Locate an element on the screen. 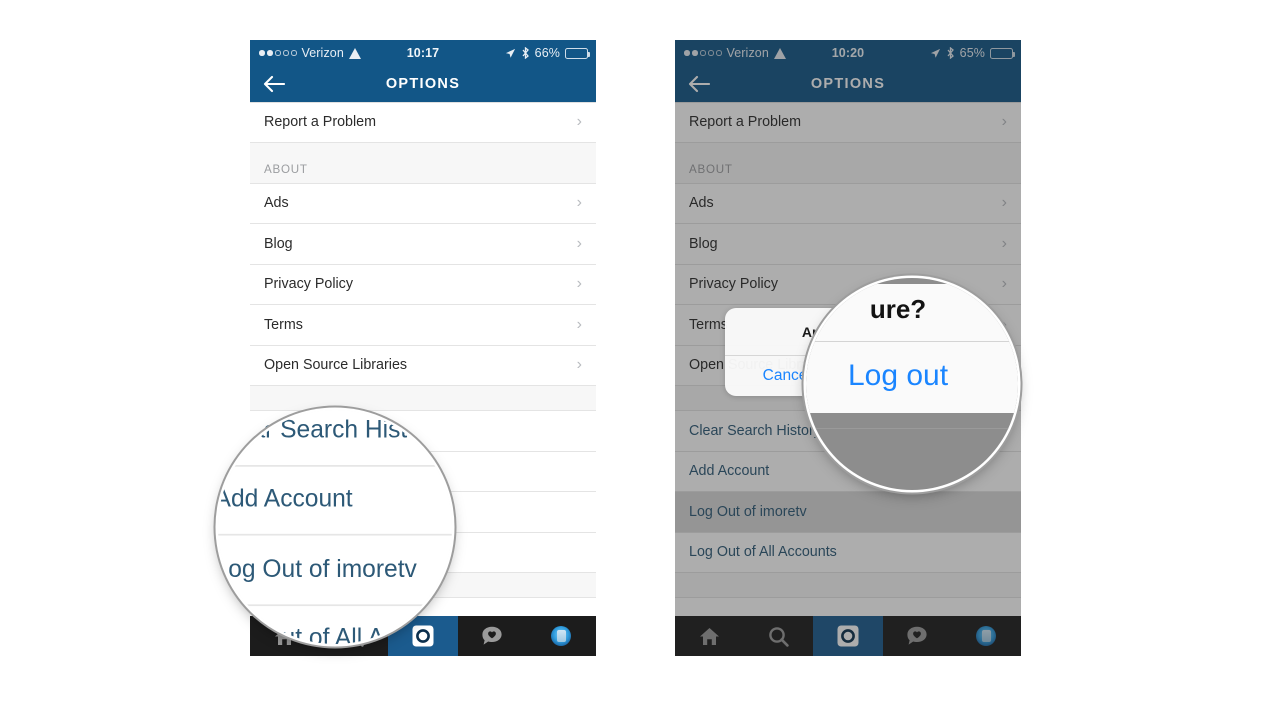 This screenshot has height=701, width=1280. list-item-label: Log Out of imoretv is located at coordinates (748, 511).